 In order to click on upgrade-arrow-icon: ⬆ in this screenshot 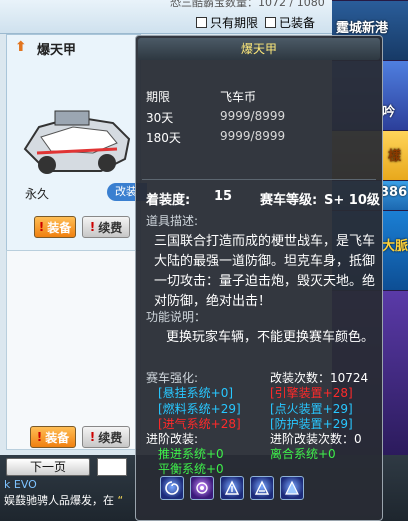, I will do `click(21, 47)`.